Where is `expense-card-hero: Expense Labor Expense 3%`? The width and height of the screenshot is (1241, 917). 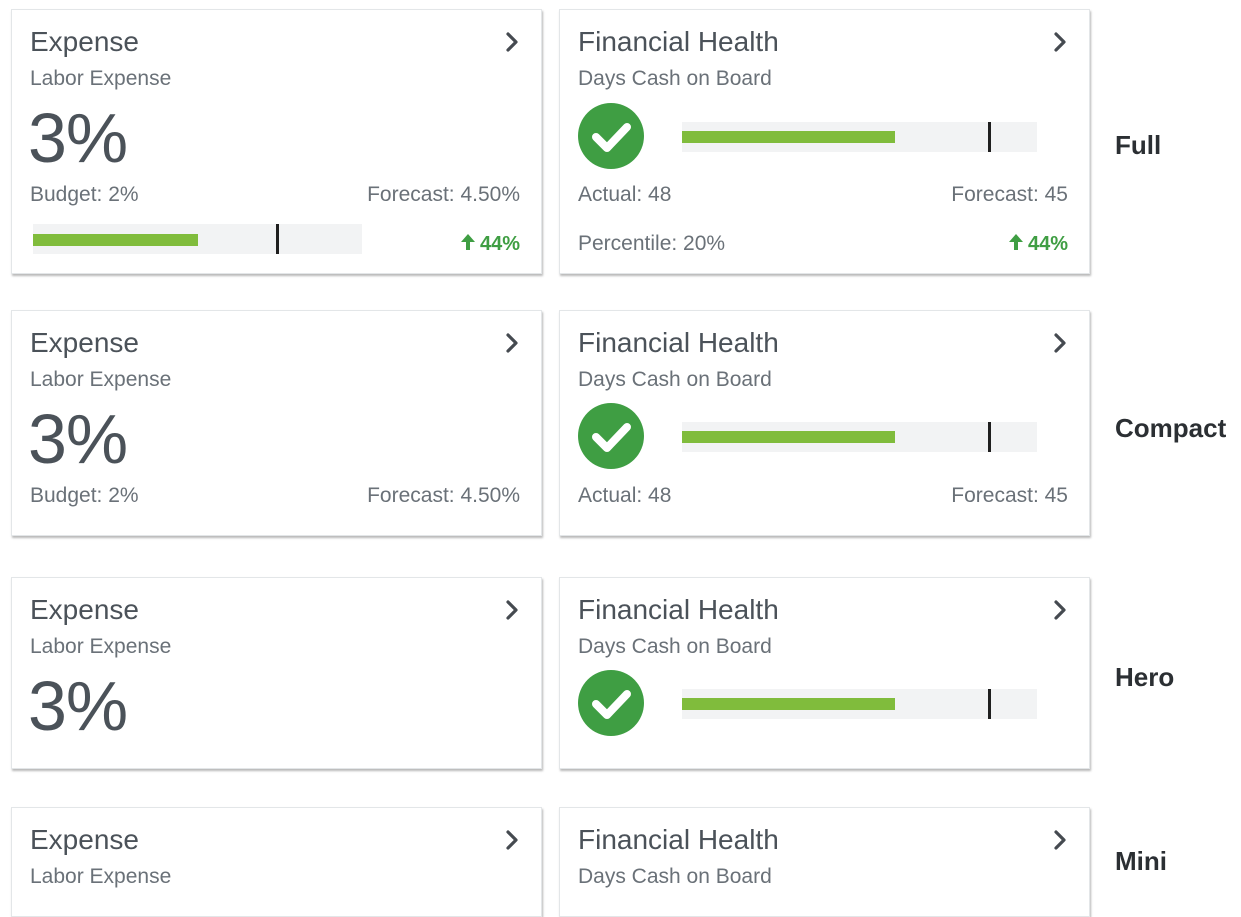 expense-card-hero: Expense Labor Expense 3% is located at coordinates (276, 673).